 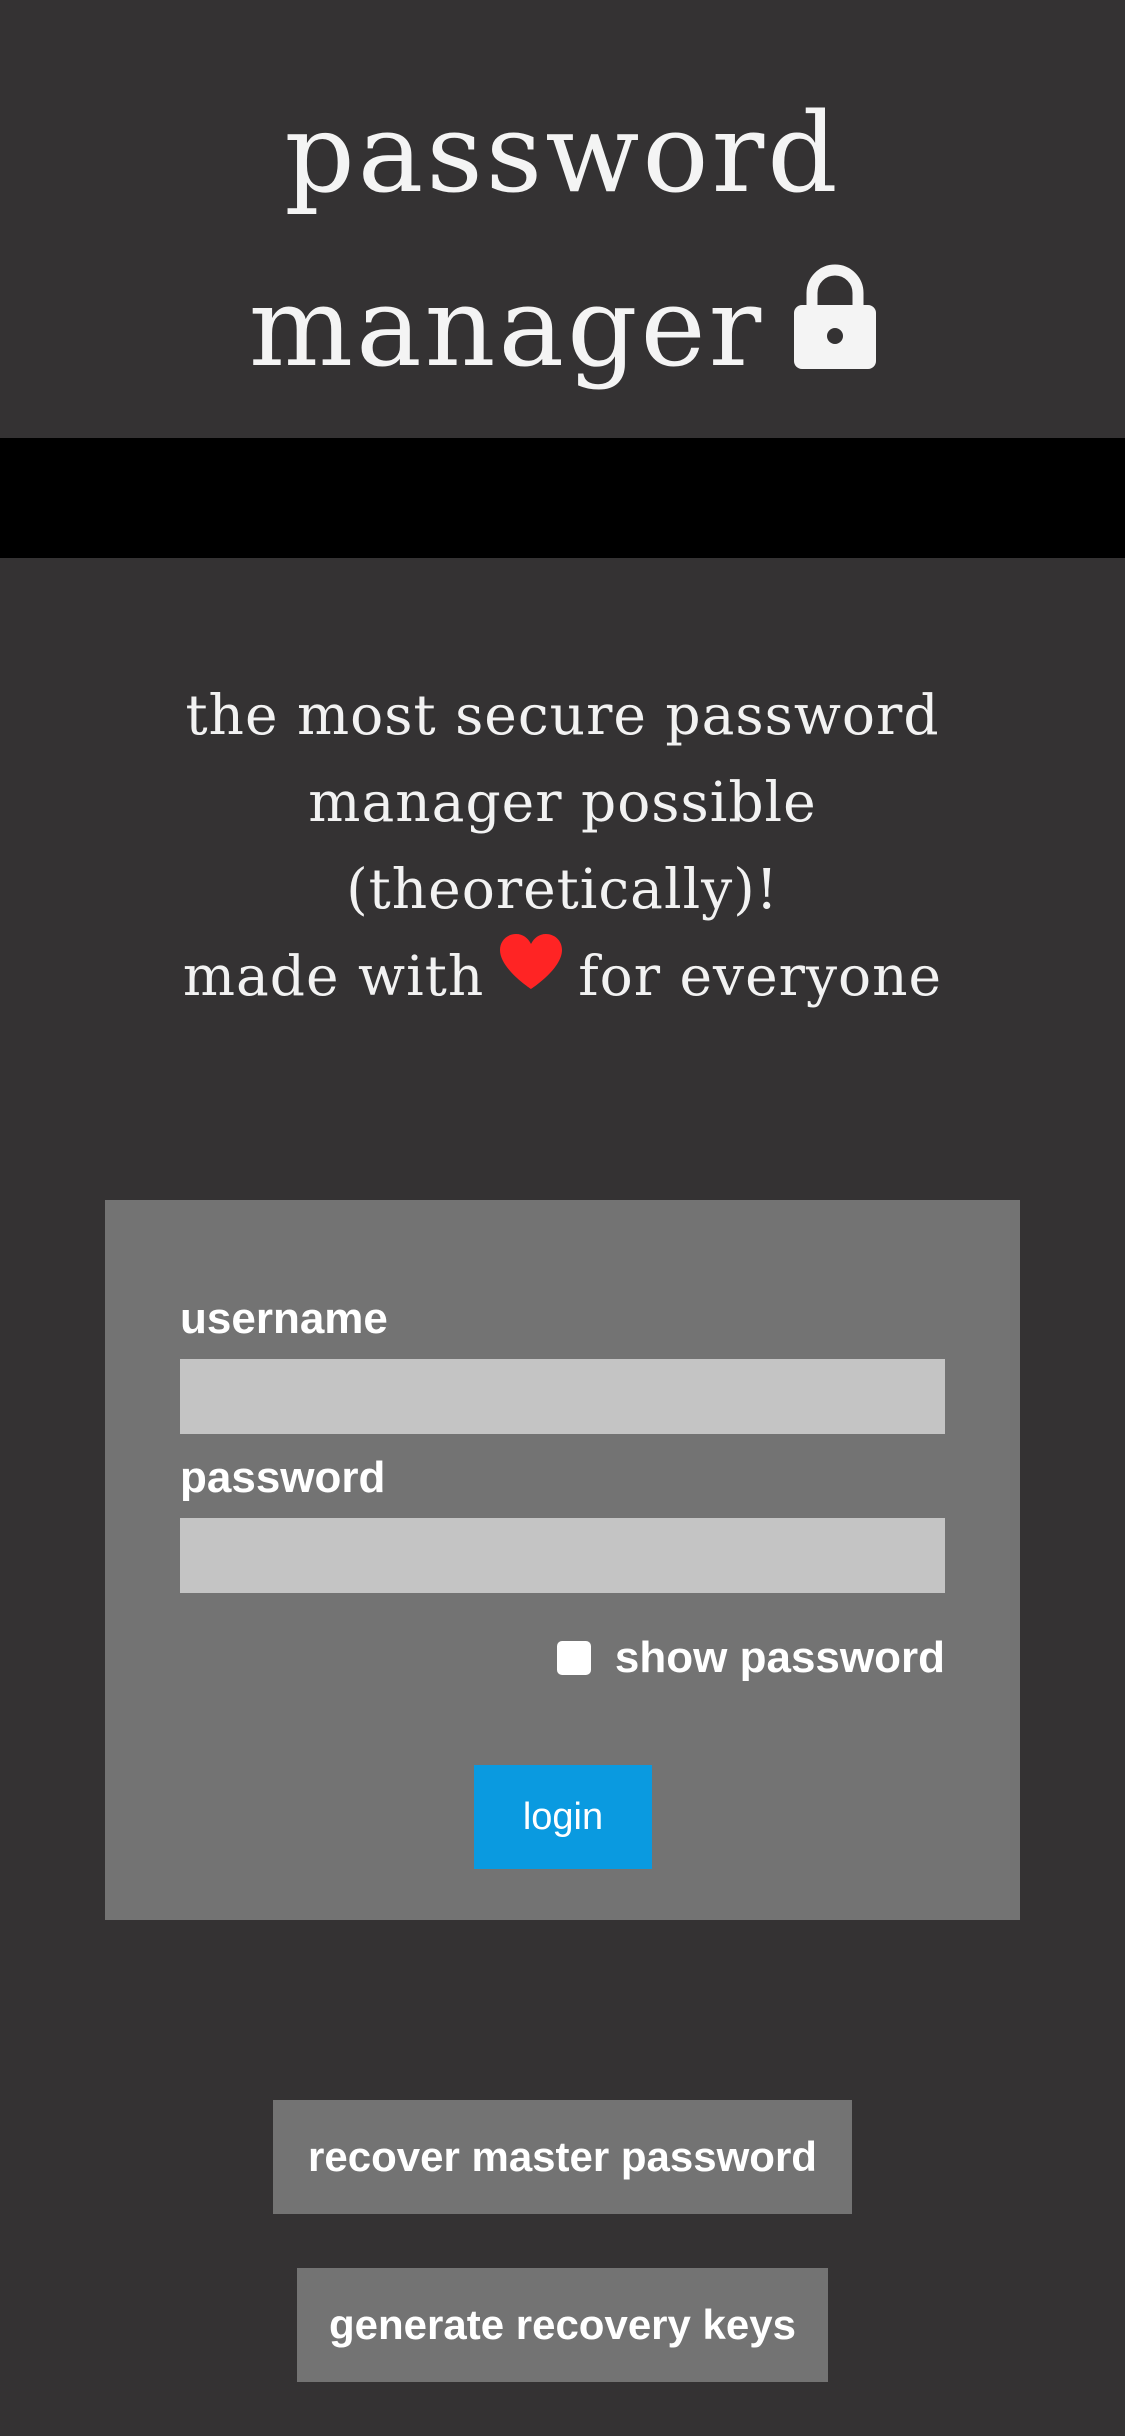 I want to click on show-password-toggle: show password, so click(x=750, y=1658).